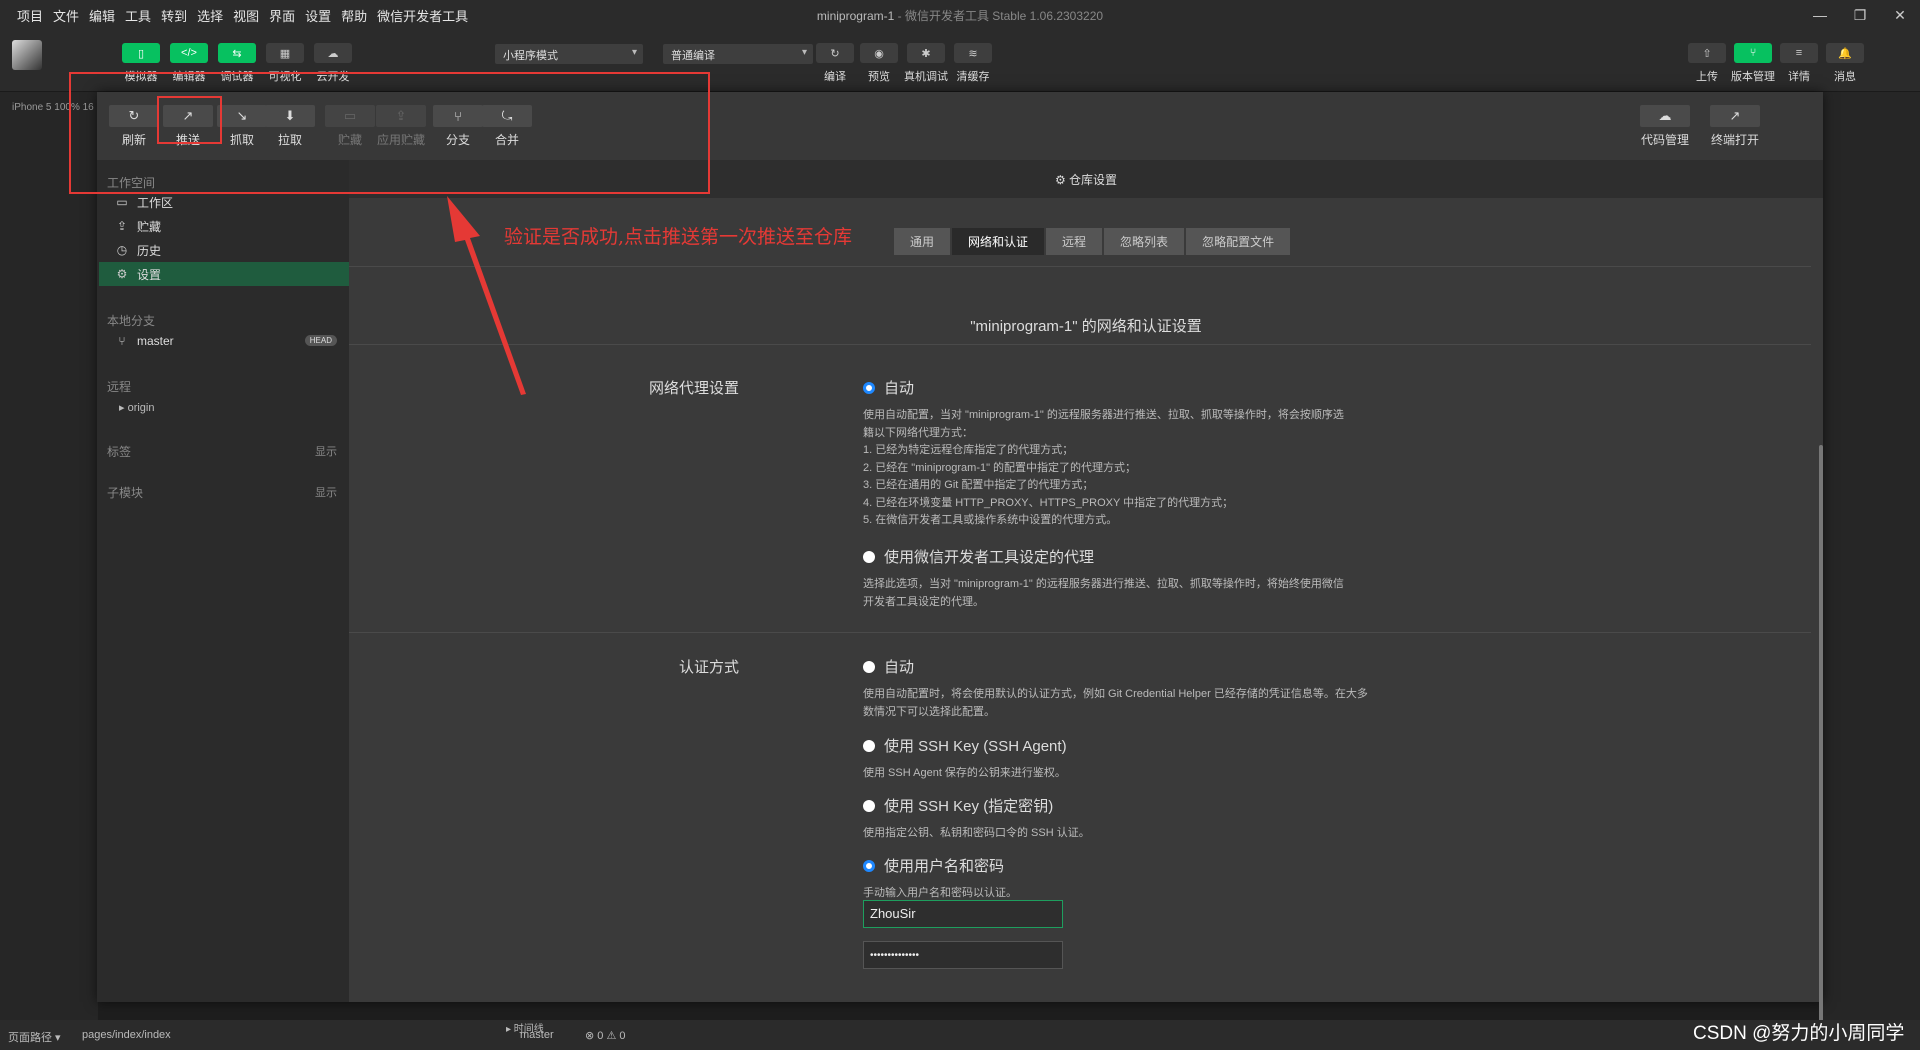 The image size is (1920, 1050). What do you see at coordinates (282, 15) in the screenshot?
I see `menu-interface: 界面` at bounding box center [282, 15].